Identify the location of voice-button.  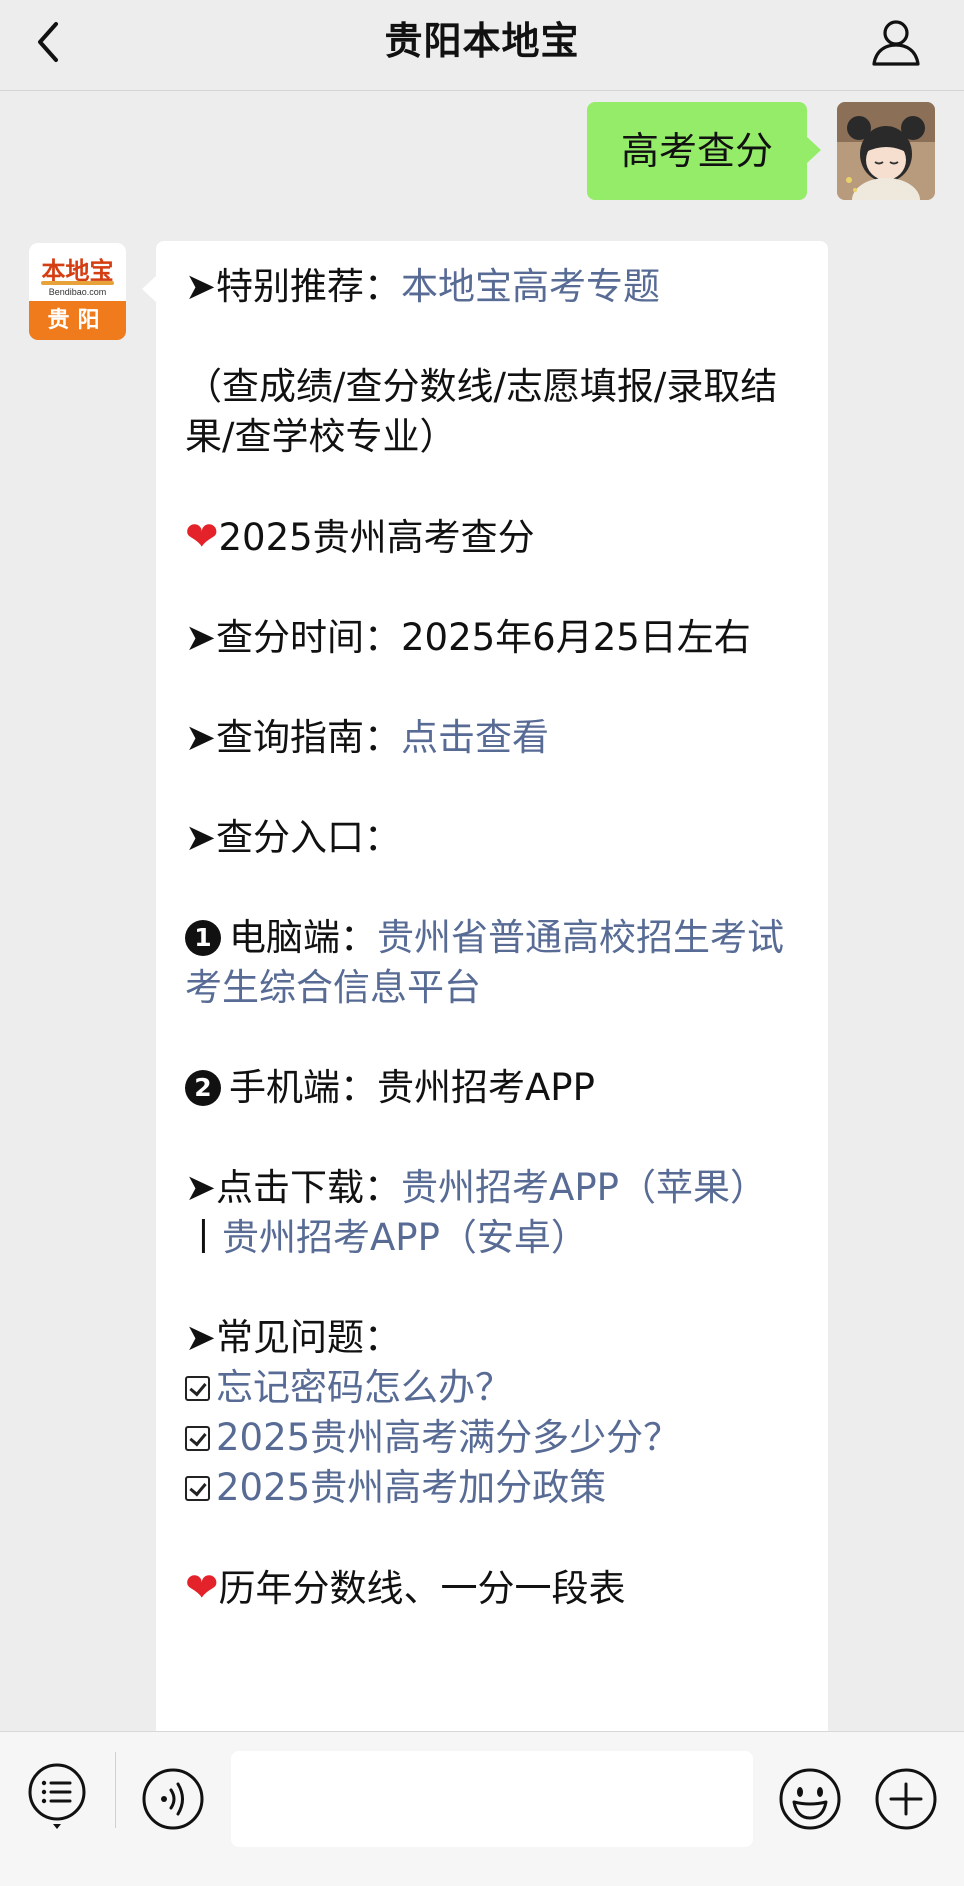
(173, 1799).